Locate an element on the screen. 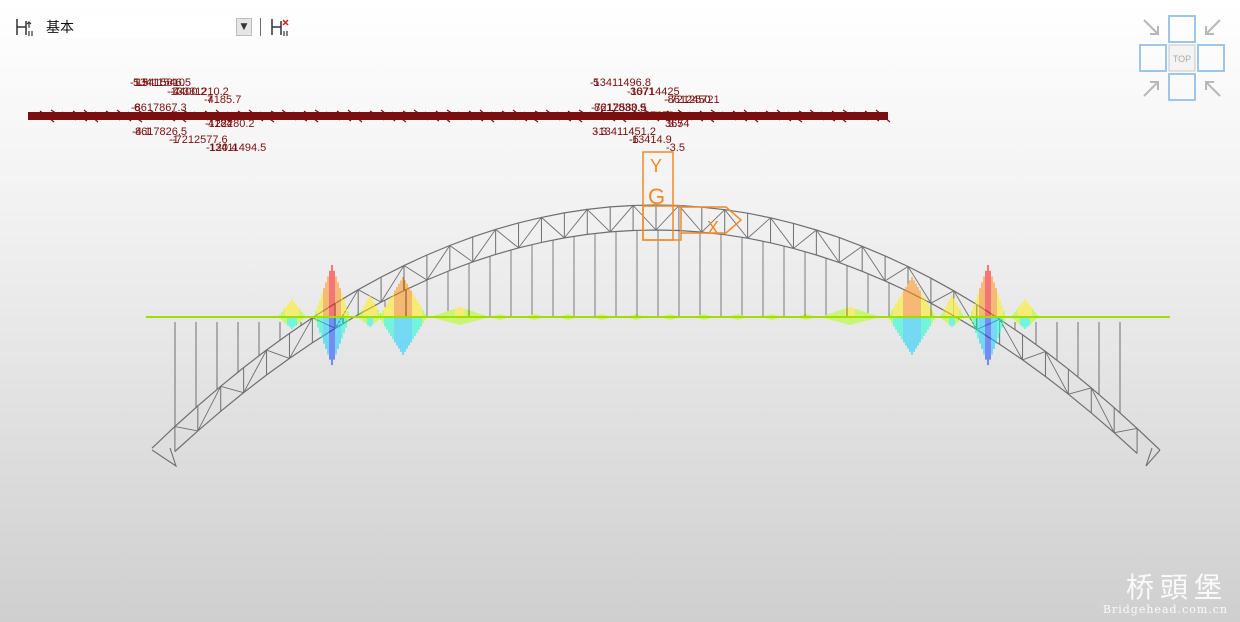  force-value-label: 4400.2 is located at coordinates (190, 92).